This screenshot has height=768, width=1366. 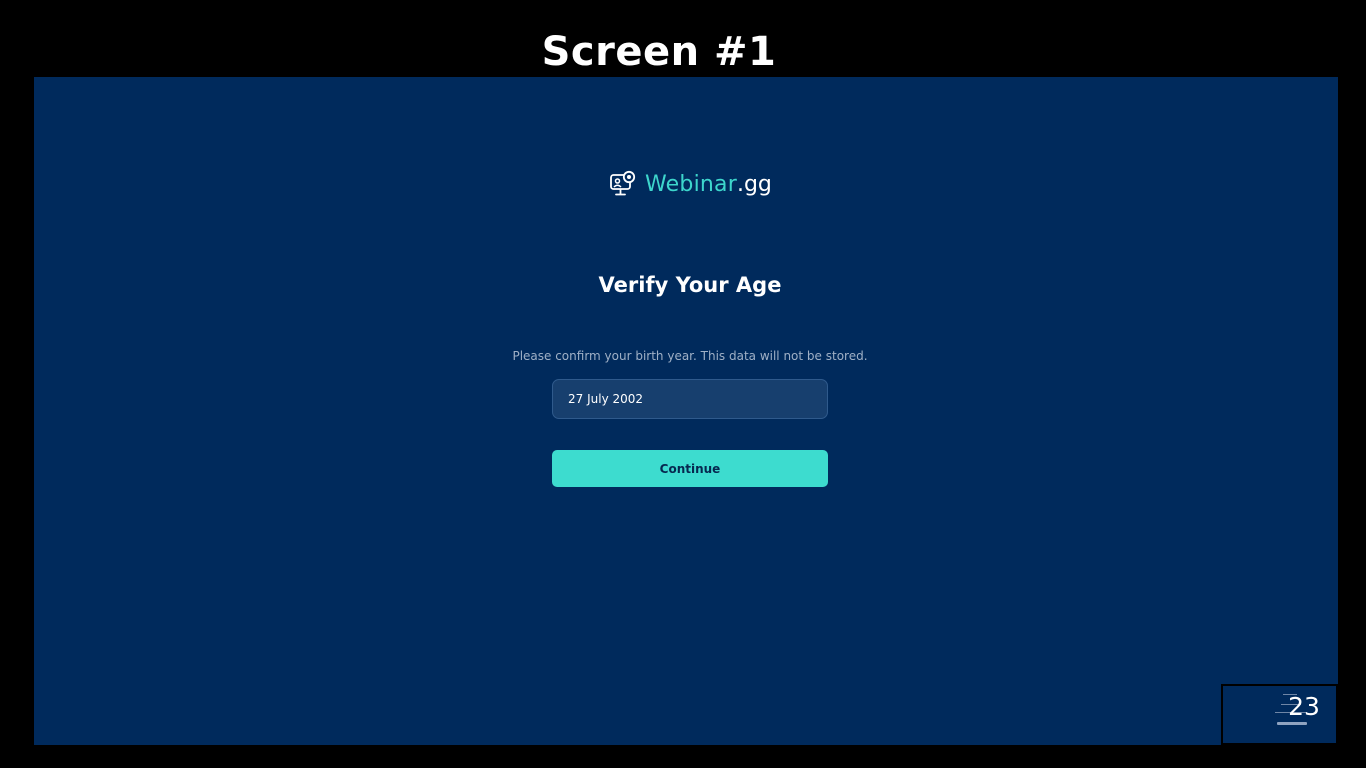 What do you see at coordinates (623, 183) in the screenshot?
I see `monitor-user-icon` at bounding box center [623, 183].